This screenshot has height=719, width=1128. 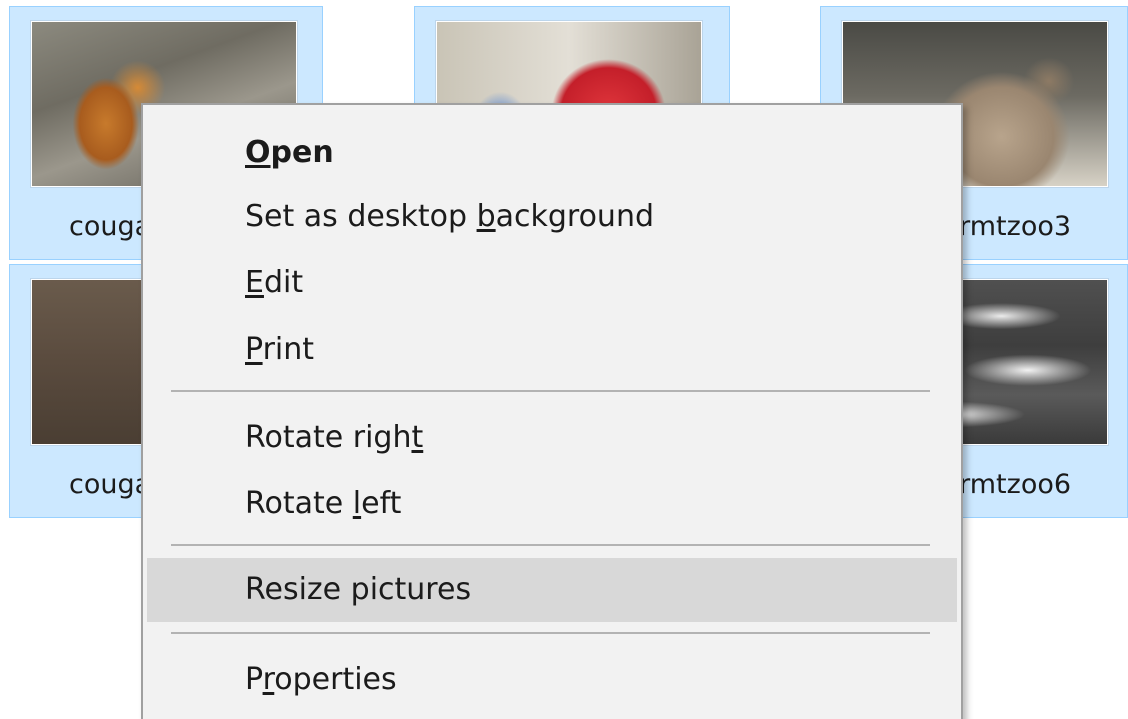 I want to click on access-key: l, so click(x=357, y=503).